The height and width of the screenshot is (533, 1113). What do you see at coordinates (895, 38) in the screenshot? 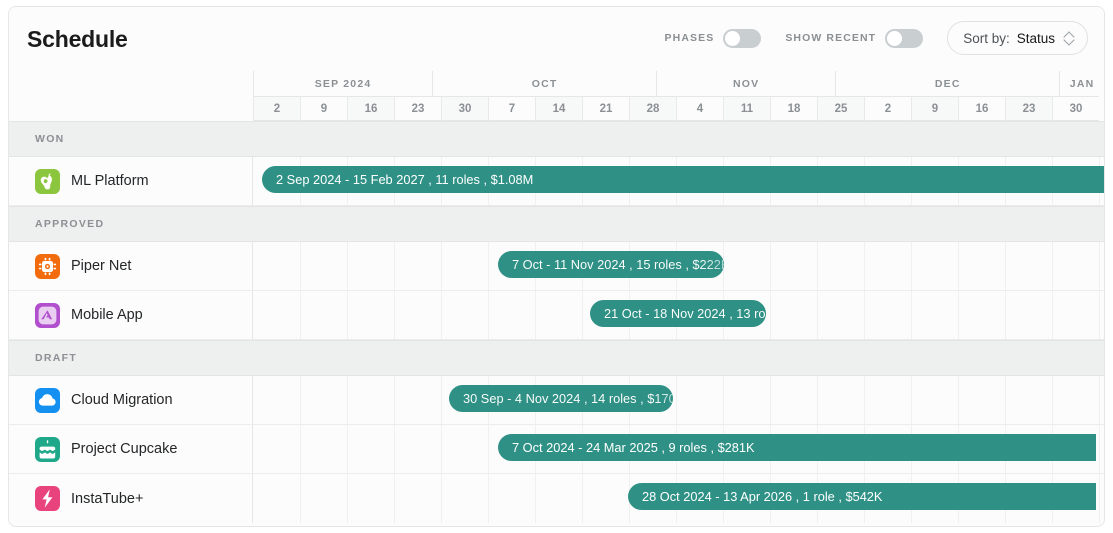
I see `show-recent-toggle-knob` at bounding box center [895, 38].